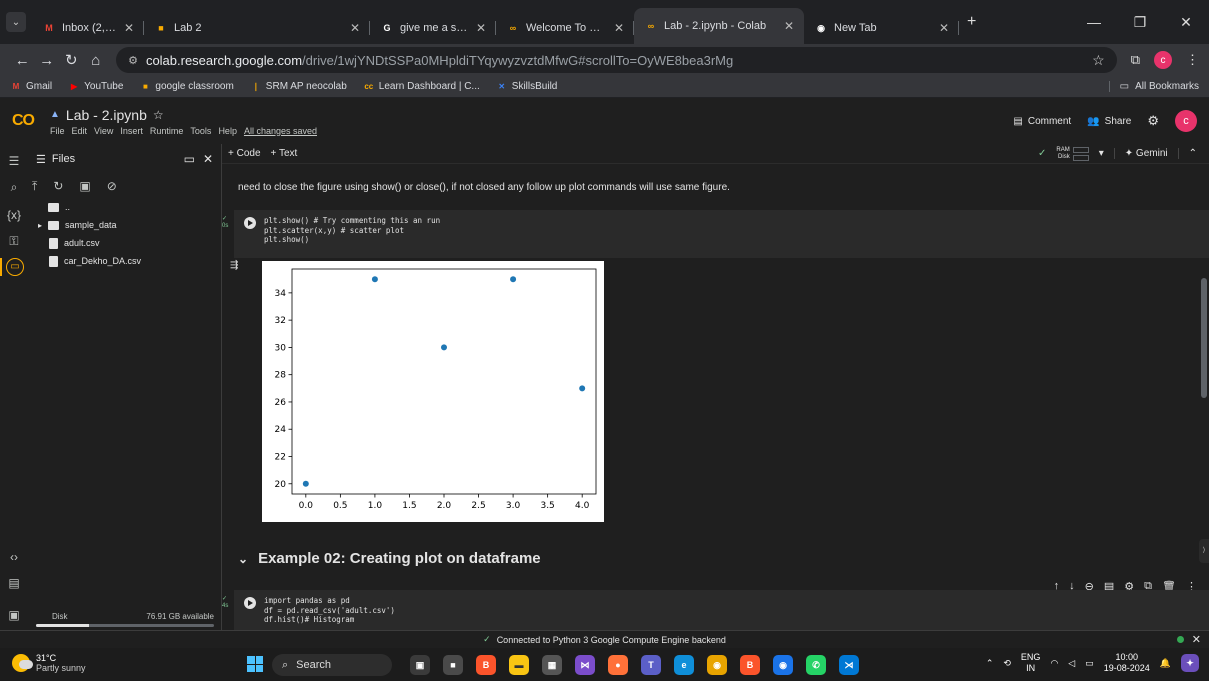  Describe the element at coordinates (1190, 663) in the screenshot. I see `copilot-icon: ✦` at that location.